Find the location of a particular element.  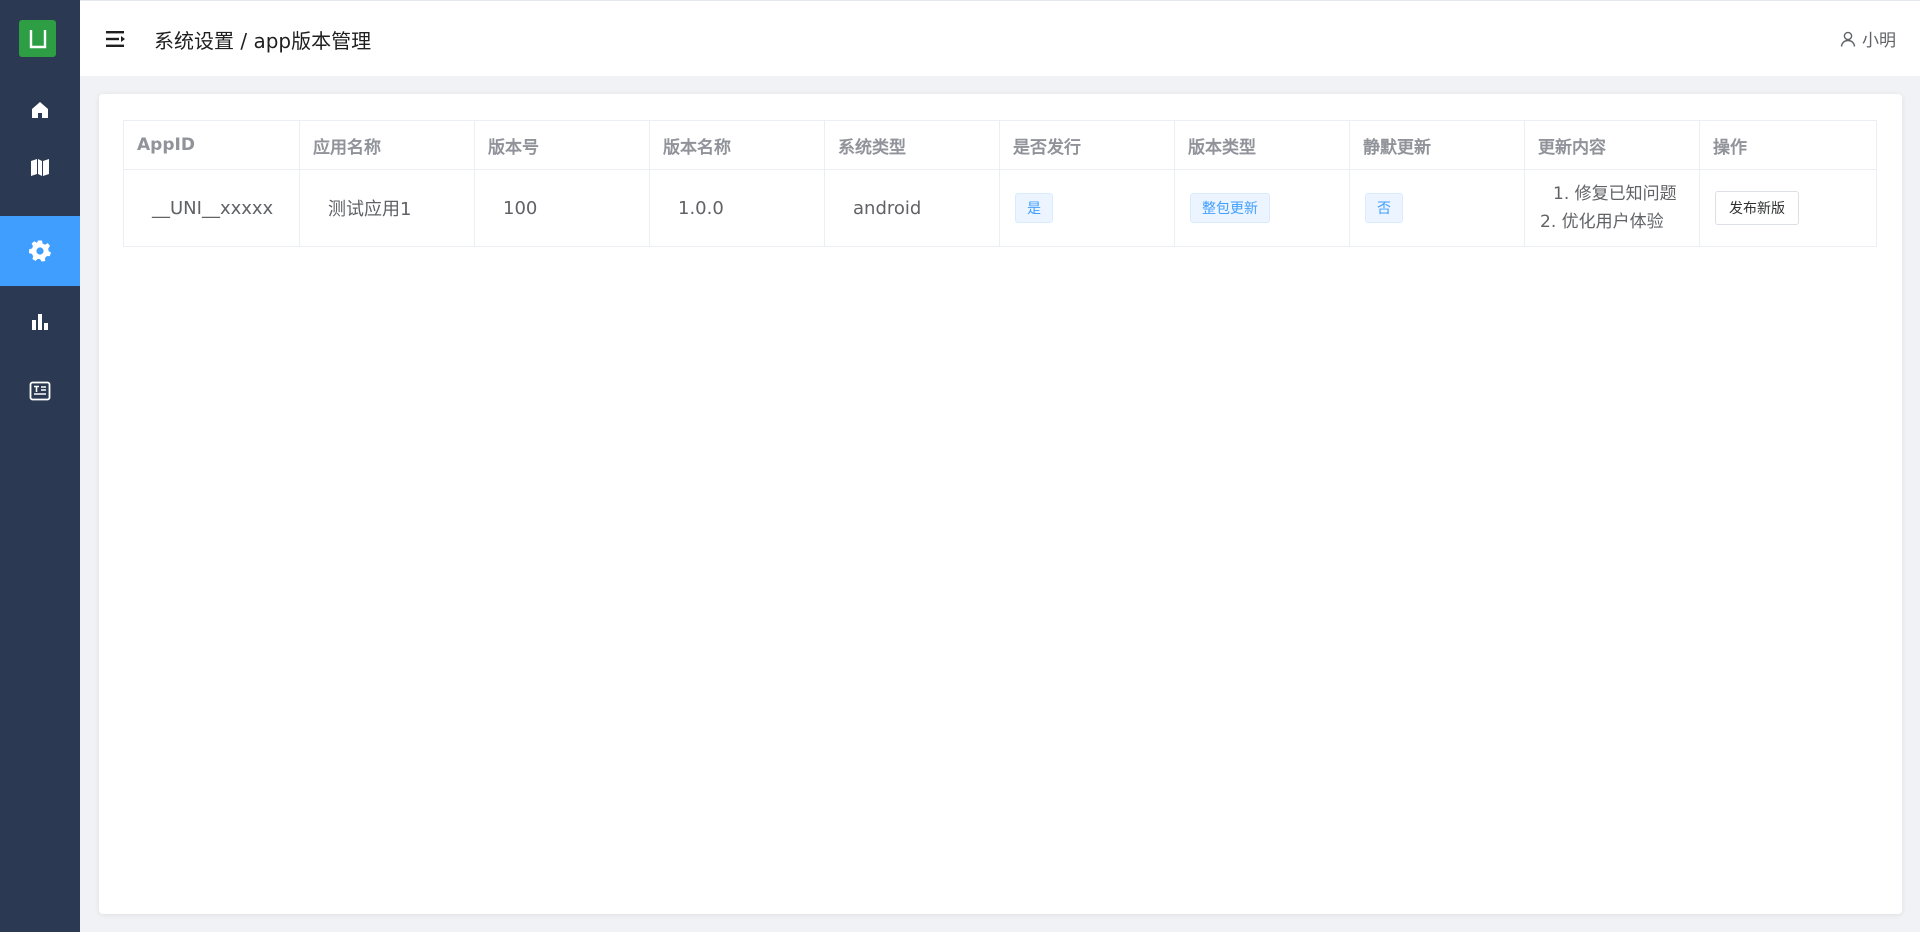

sidebar-item-chart is located at coordinates (40, 321).